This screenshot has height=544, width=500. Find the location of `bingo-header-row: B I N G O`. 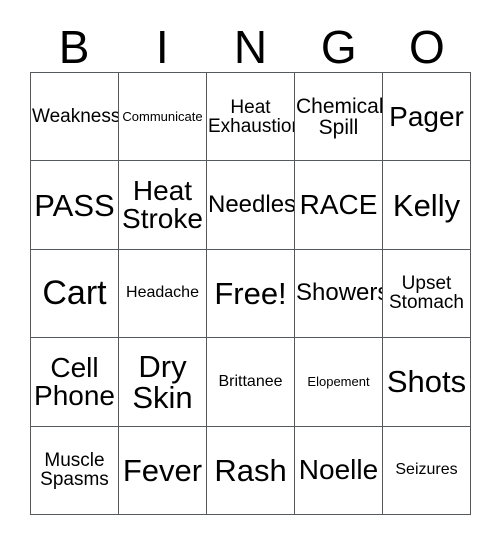

bingo-header-row: B I N G O is located at coordinates (250, 43).